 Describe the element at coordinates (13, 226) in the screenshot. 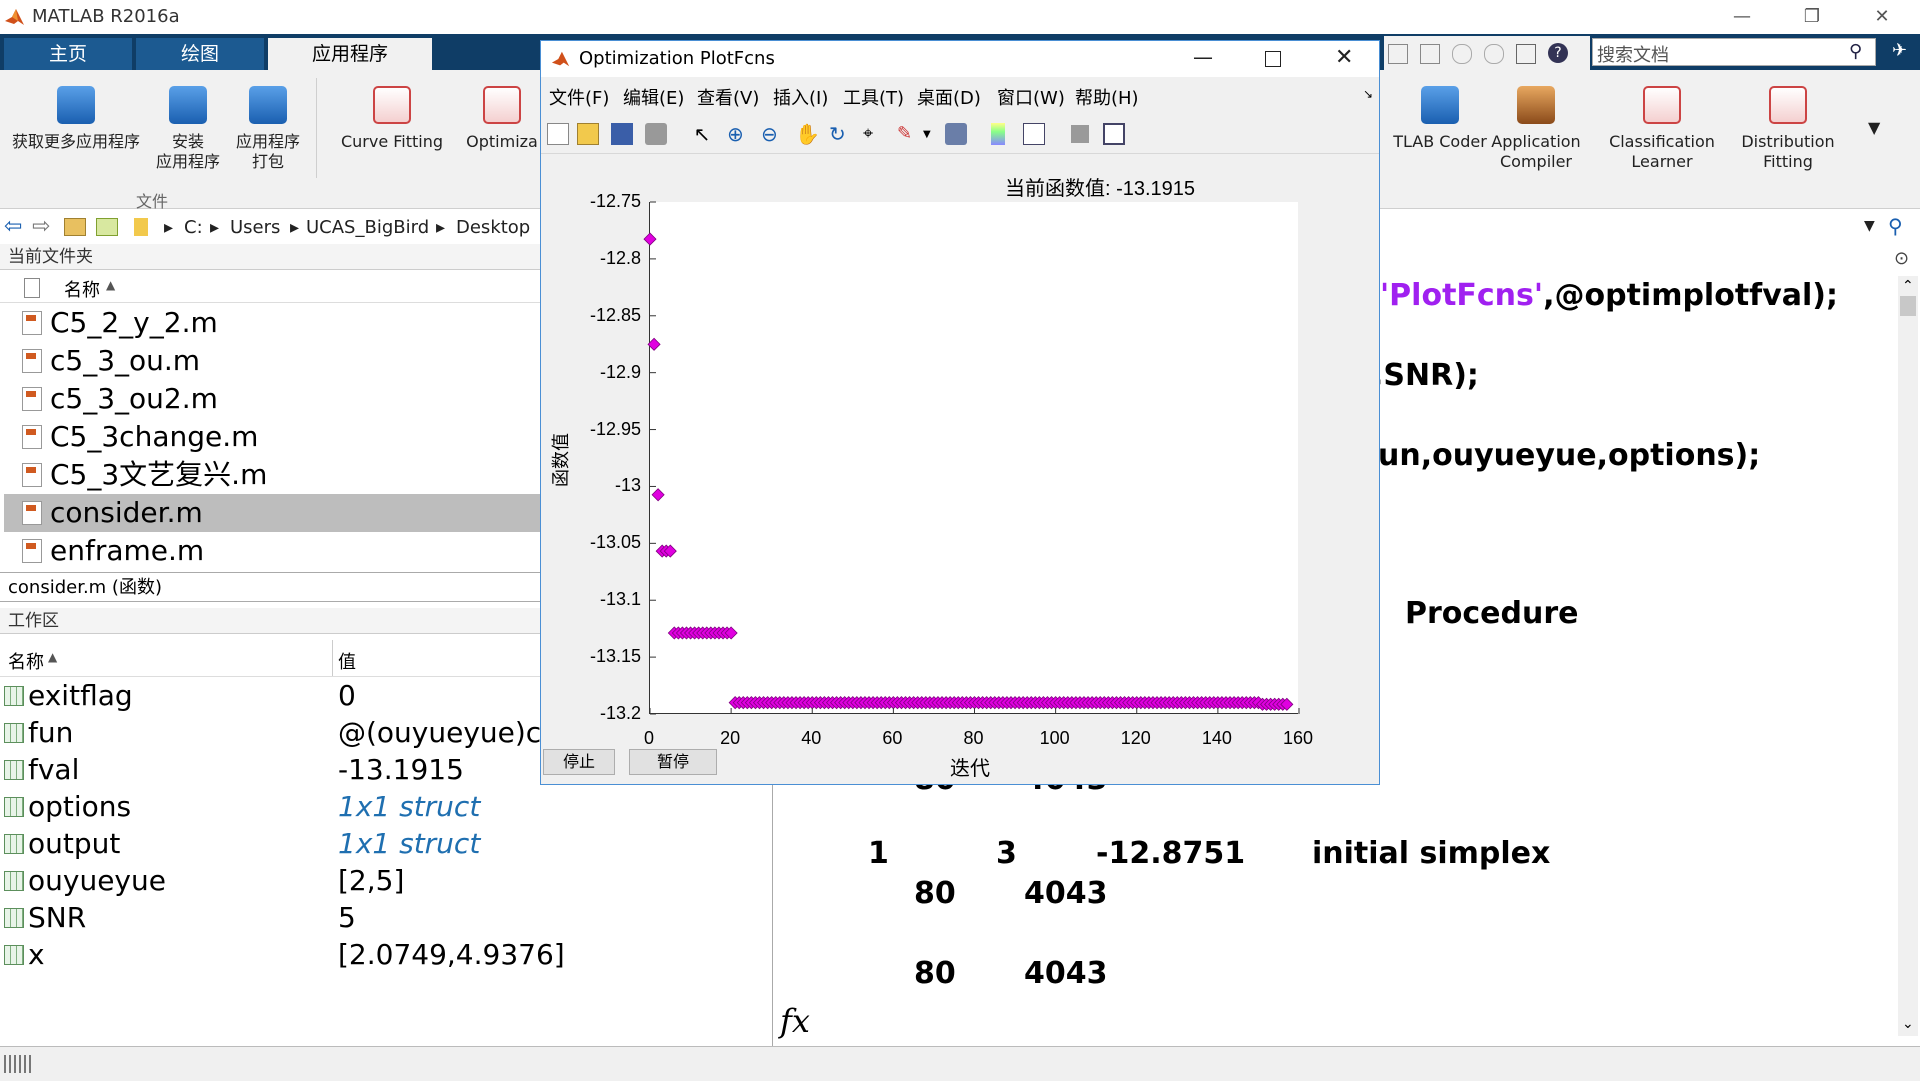

I see `back-arrow-icon: ⇦` at that location.